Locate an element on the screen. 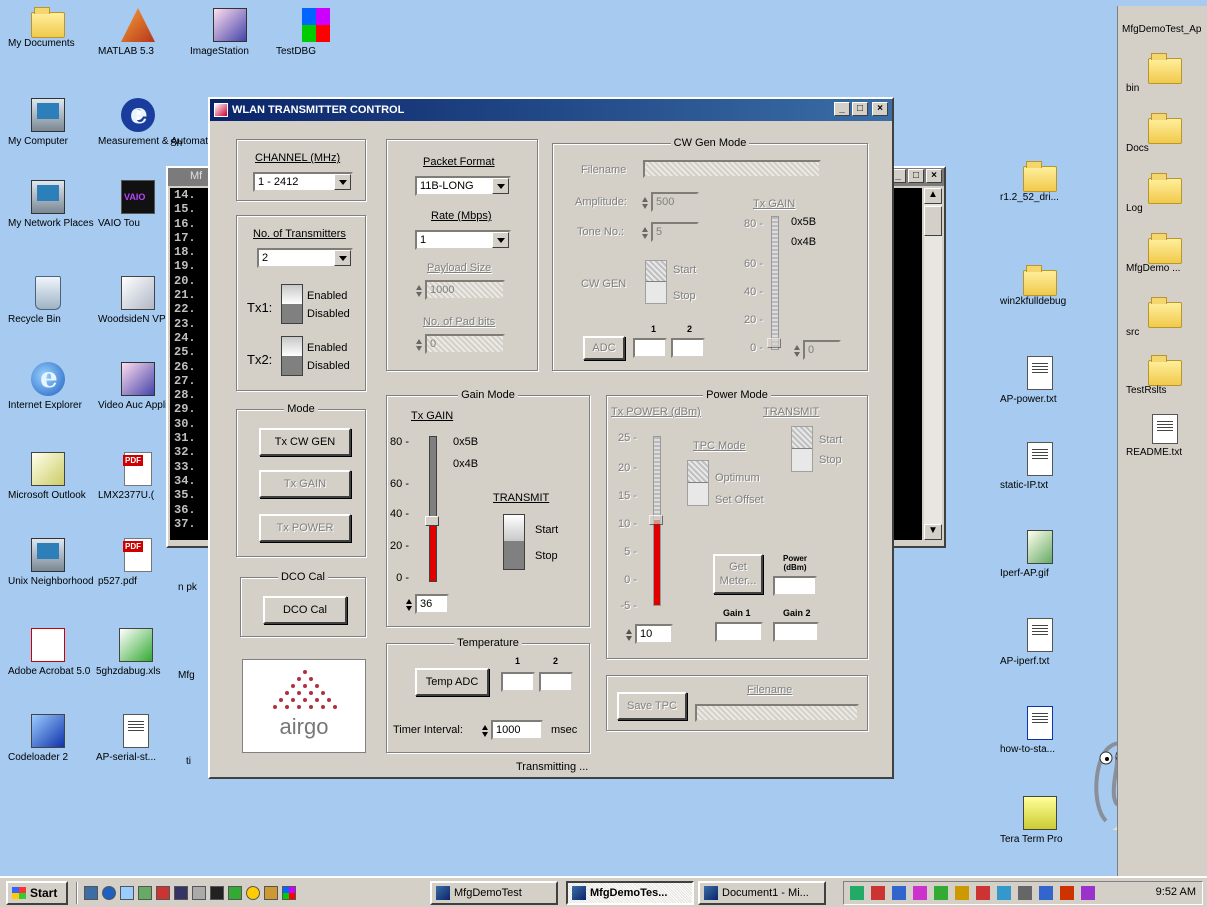 The width and height of the screenshot is (1207, 907). tpc-filename-input is located at coordinates (777, 713).